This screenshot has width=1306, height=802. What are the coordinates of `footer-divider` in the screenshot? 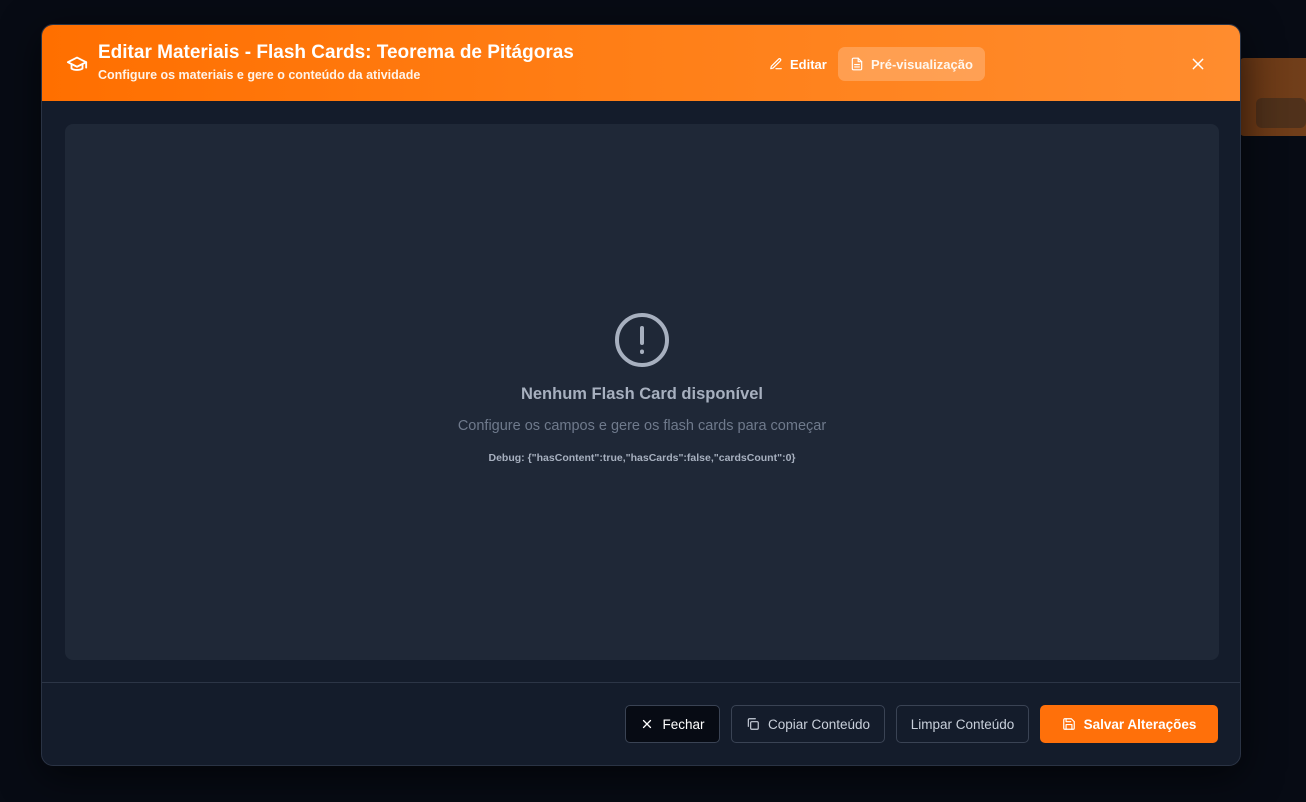 It's located at (641, 682).